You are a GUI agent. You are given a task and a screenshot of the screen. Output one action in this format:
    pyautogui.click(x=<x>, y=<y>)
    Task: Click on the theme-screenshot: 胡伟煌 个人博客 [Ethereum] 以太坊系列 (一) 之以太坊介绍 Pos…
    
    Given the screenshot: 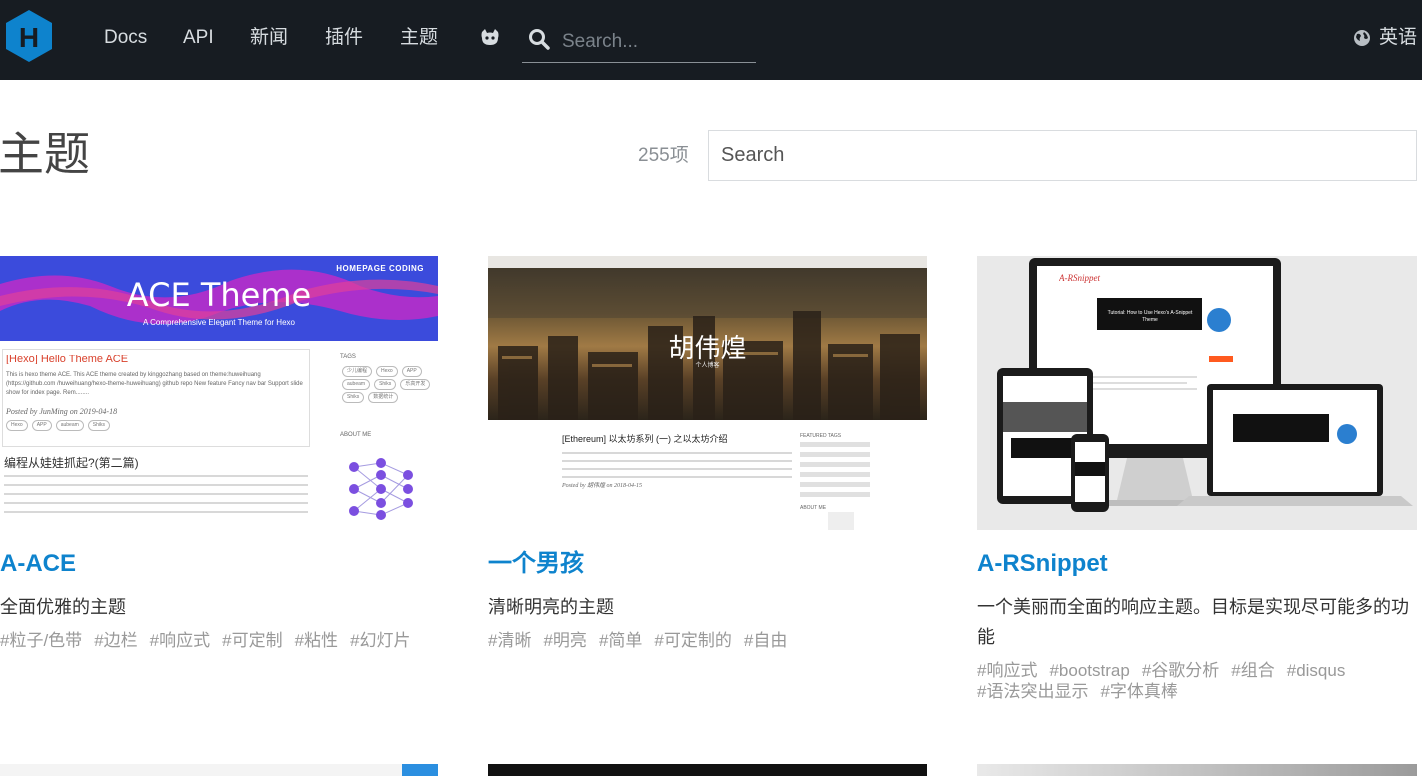 What is the action you would take?
    pyautogui.click(x=708, y=393)
    